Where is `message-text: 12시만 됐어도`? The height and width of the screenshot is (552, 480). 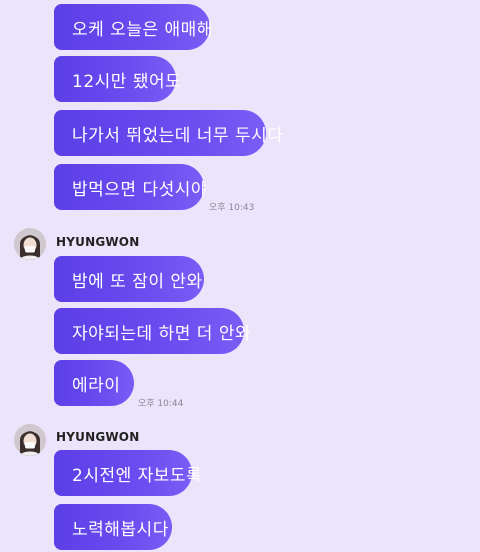
message-text: 12시만 됐어도 is located at coordinates (127, 81).